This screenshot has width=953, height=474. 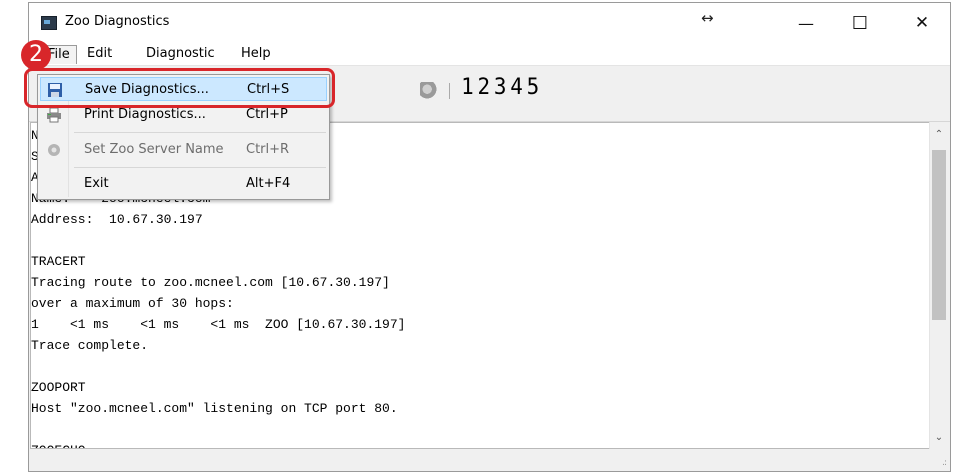 I want to click on vertical-scrollbar: ⌃ ⌄, so click(x=938, y=285).